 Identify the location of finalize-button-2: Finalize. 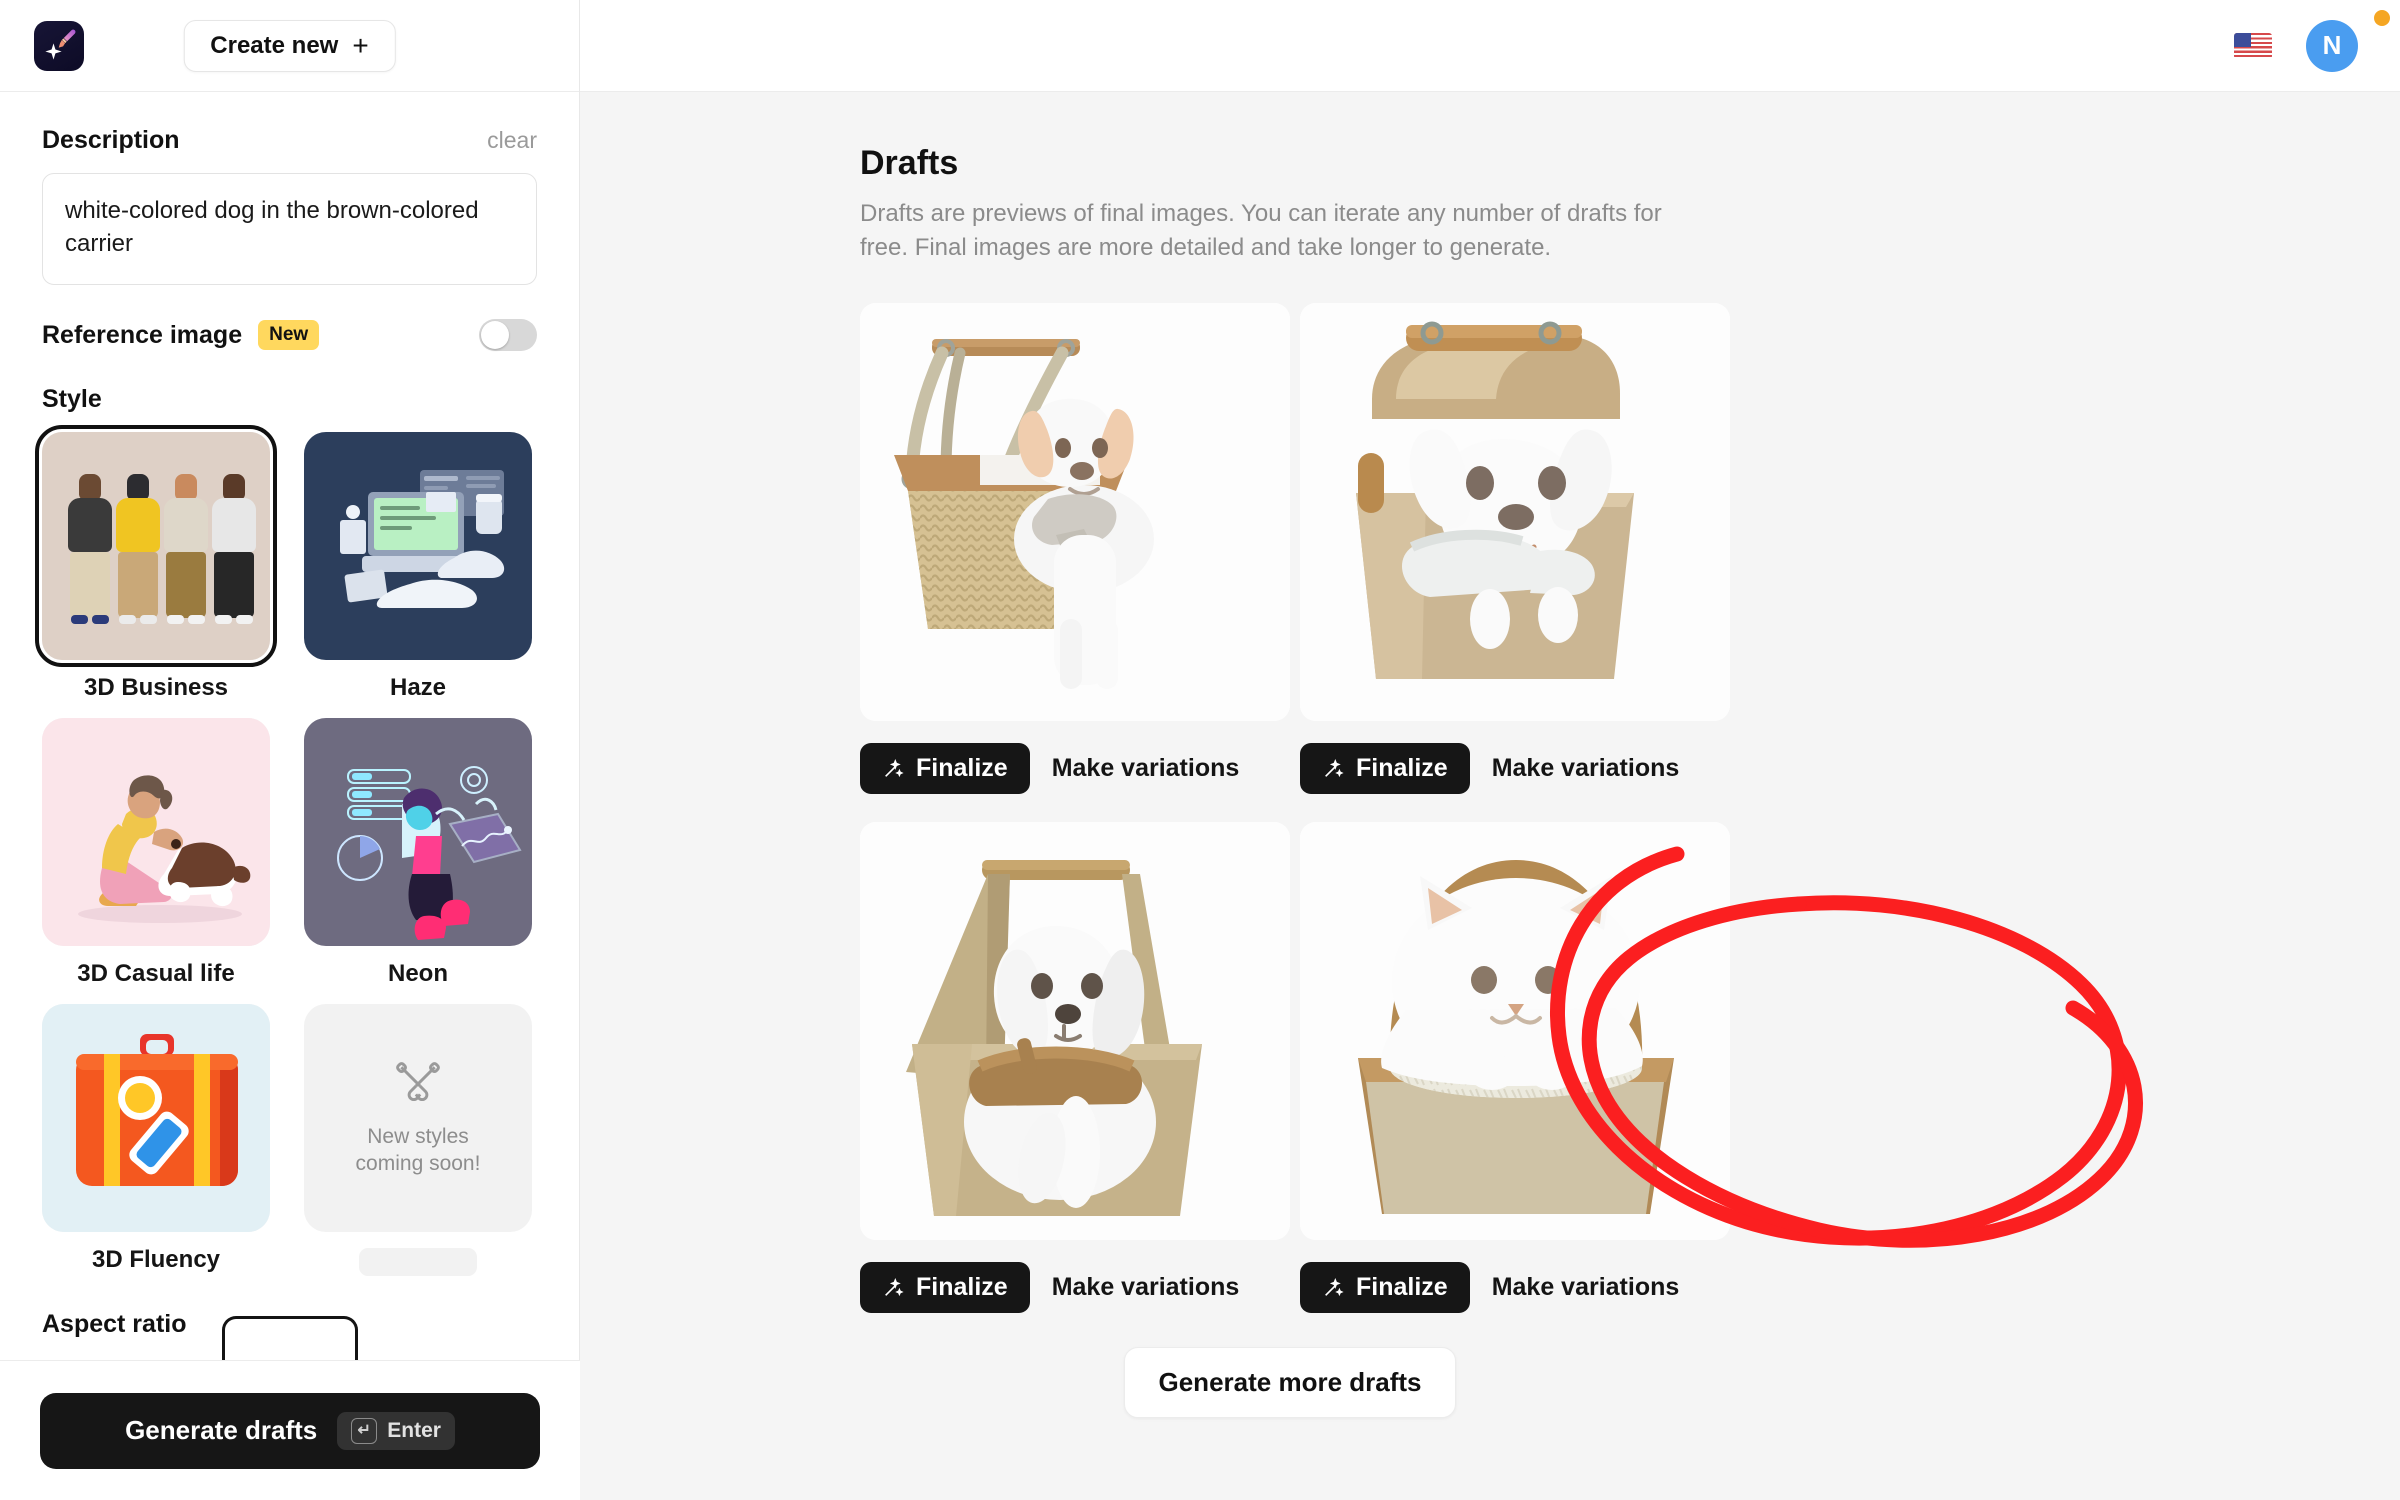
(1385, 769).